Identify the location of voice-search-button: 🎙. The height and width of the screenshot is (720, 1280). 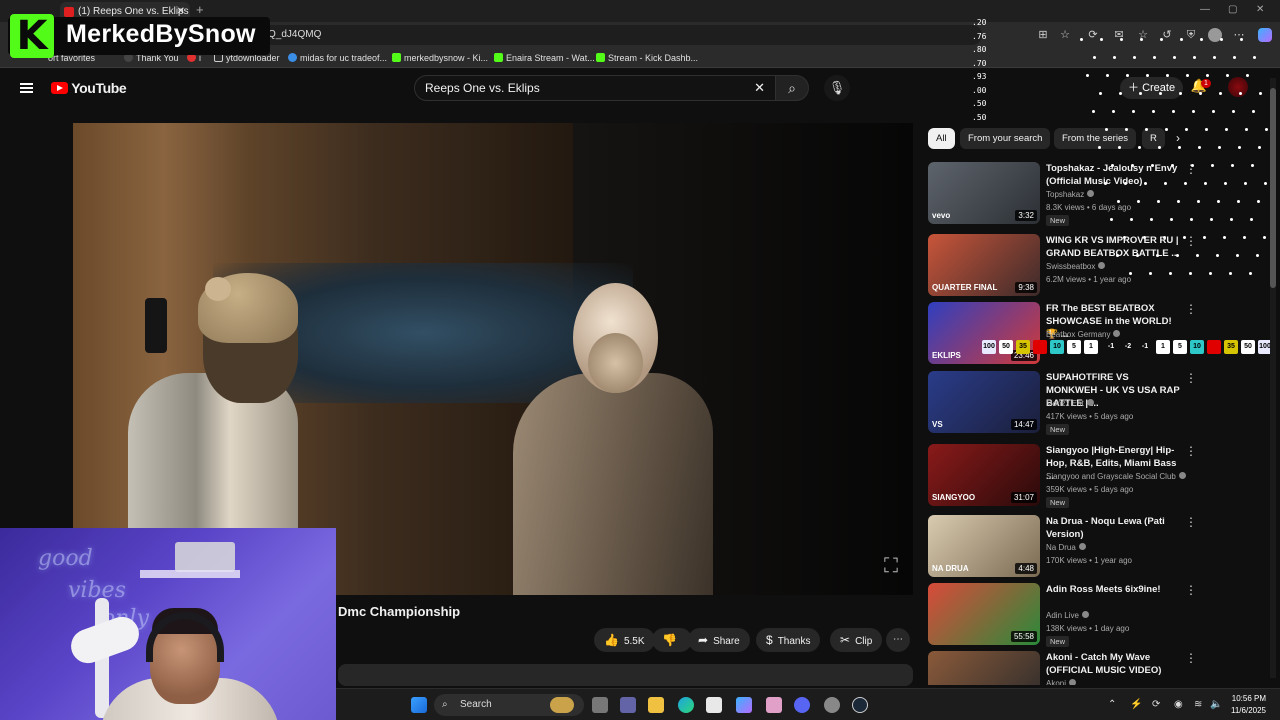
(837, 88).